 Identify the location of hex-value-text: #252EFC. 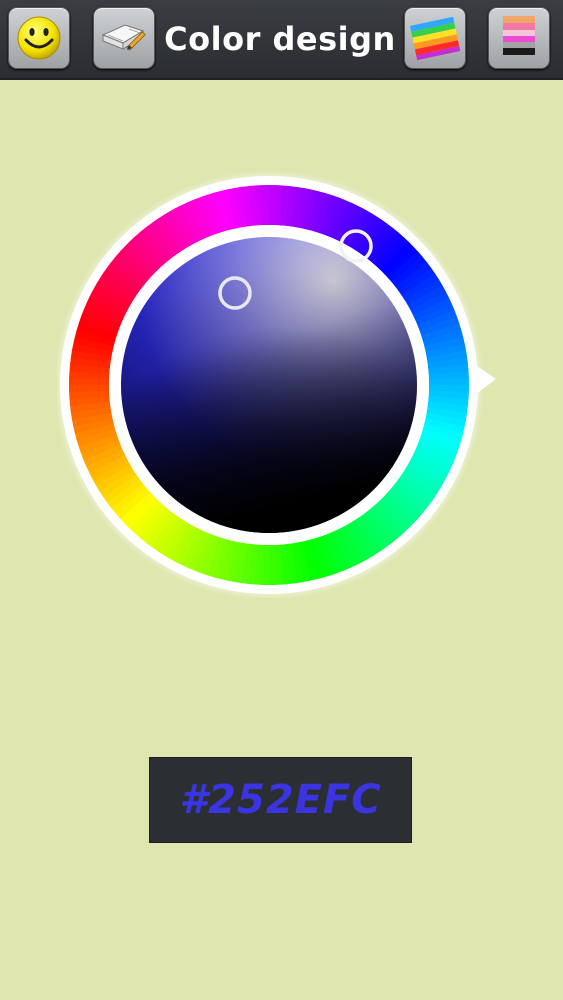
(280, 800).